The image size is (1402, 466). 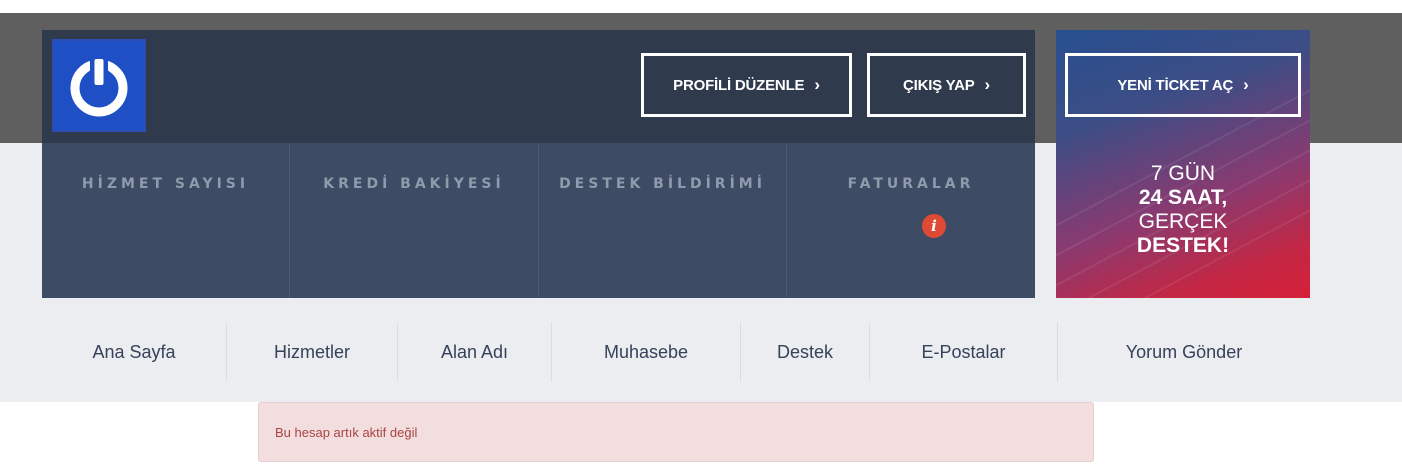 I want to click on edit-profile-label: PROFİLİ DÜZENLE, so click(x=739, y=85).